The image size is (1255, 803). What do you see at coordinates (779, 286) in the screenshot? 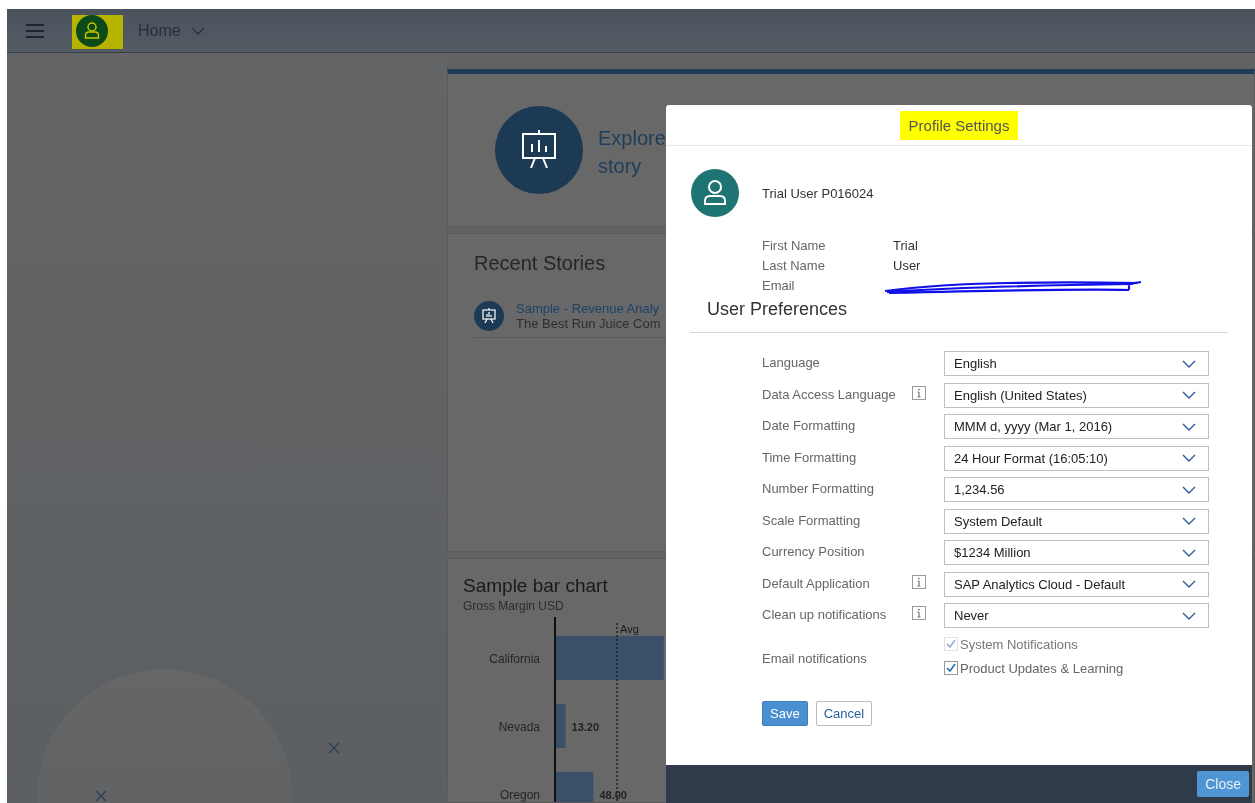
I see `field-label: Email` at bounding box center [779, 286].